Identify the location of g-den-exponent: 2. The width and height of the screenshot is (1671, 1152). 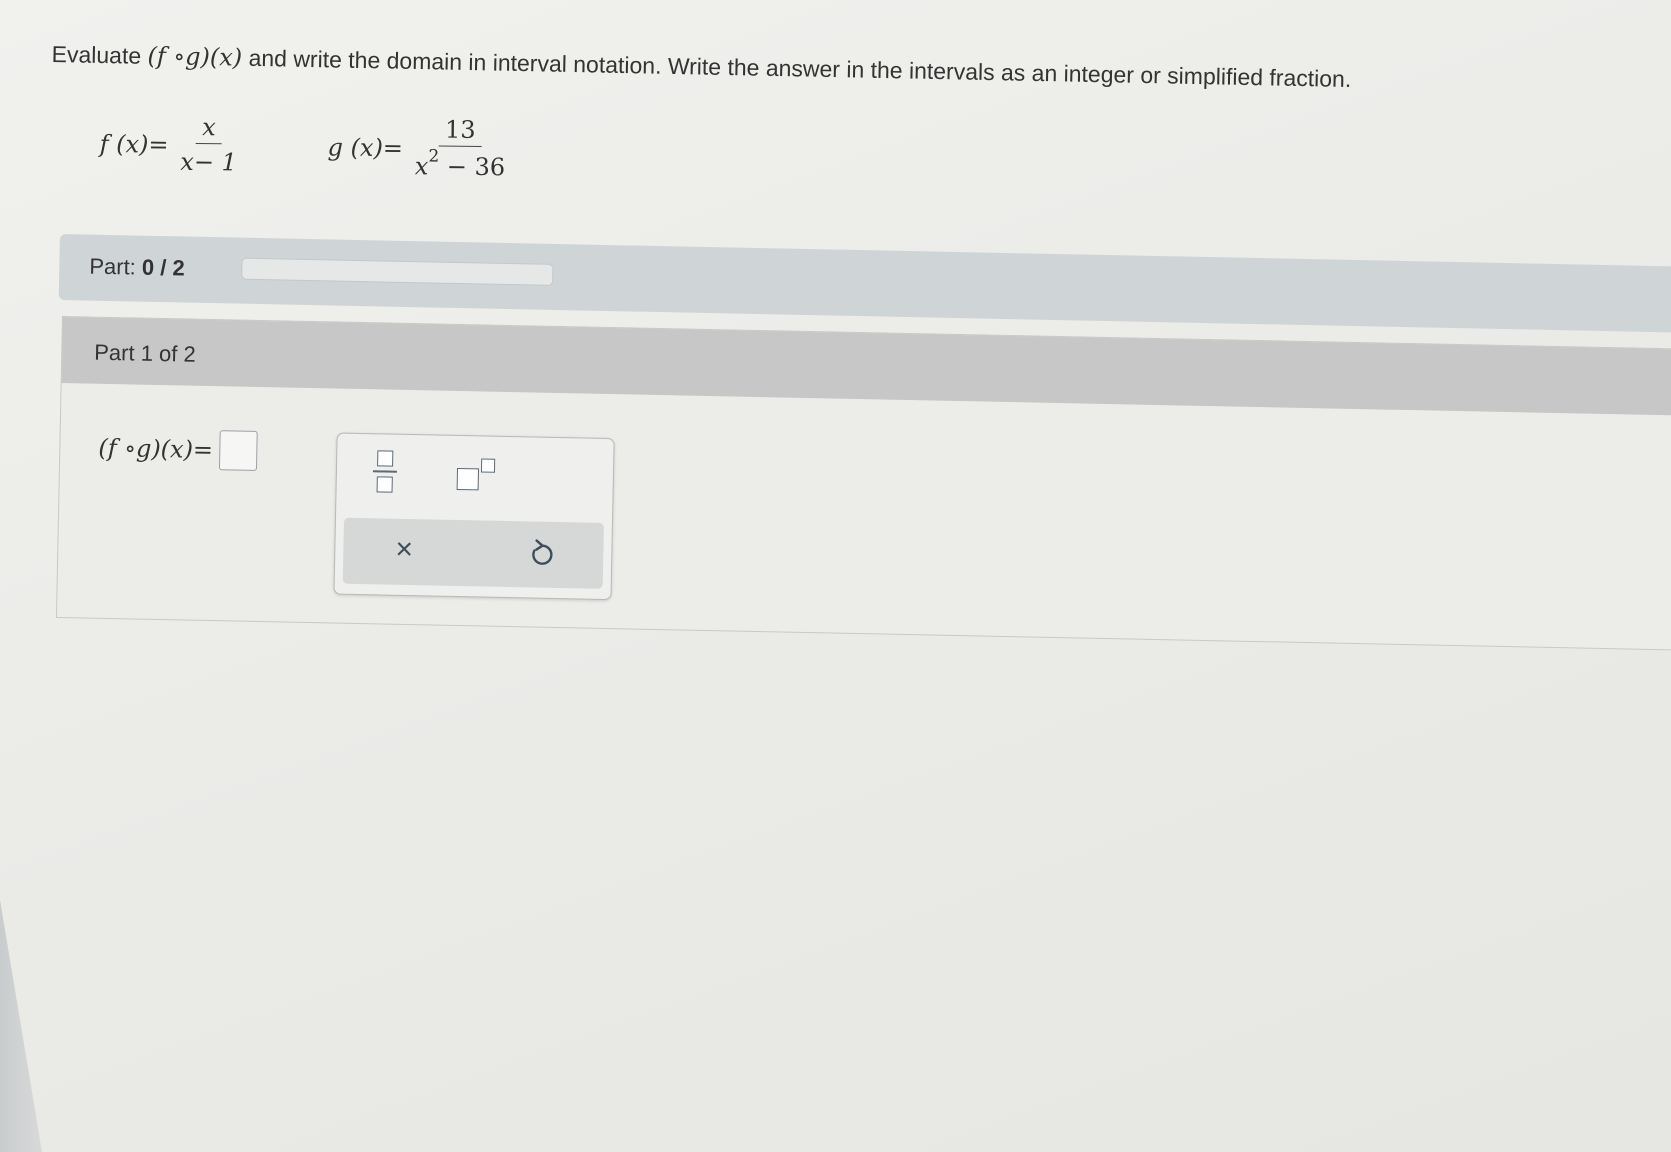
(434, 156).